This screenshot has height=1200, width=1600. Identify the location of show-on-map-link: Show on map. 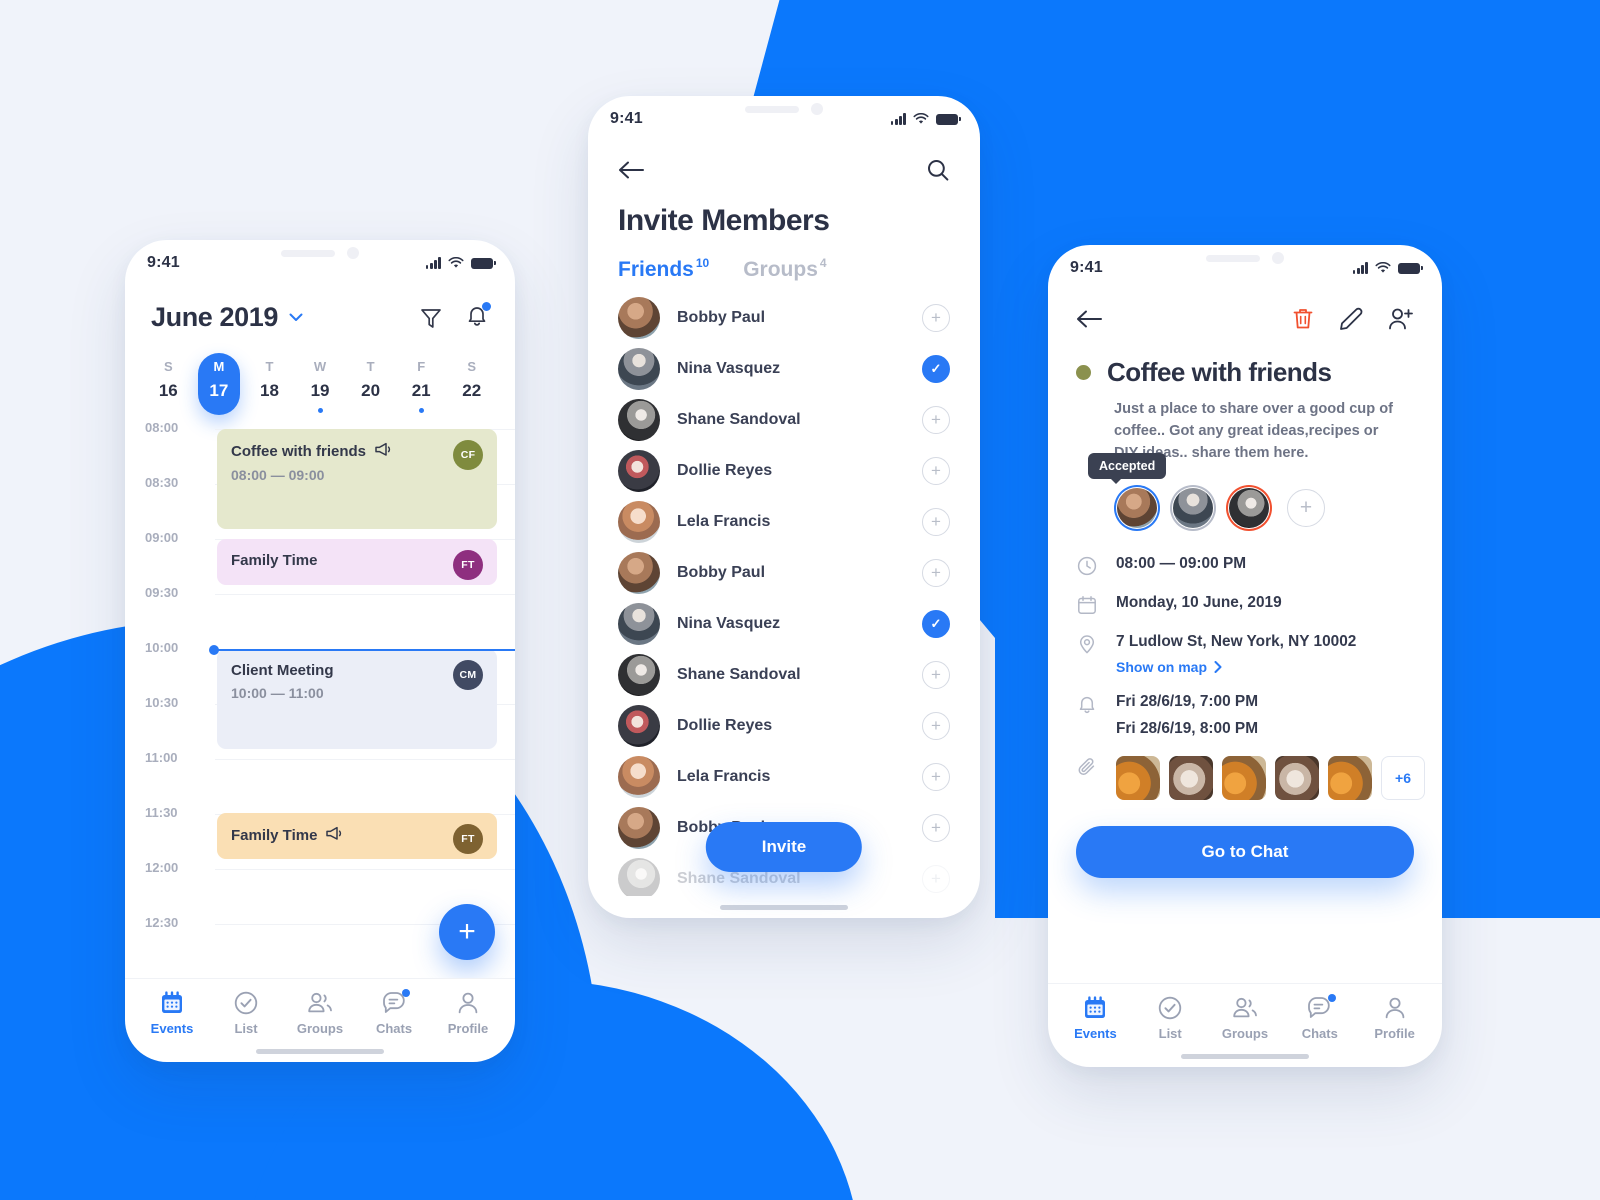
(1236, 667).